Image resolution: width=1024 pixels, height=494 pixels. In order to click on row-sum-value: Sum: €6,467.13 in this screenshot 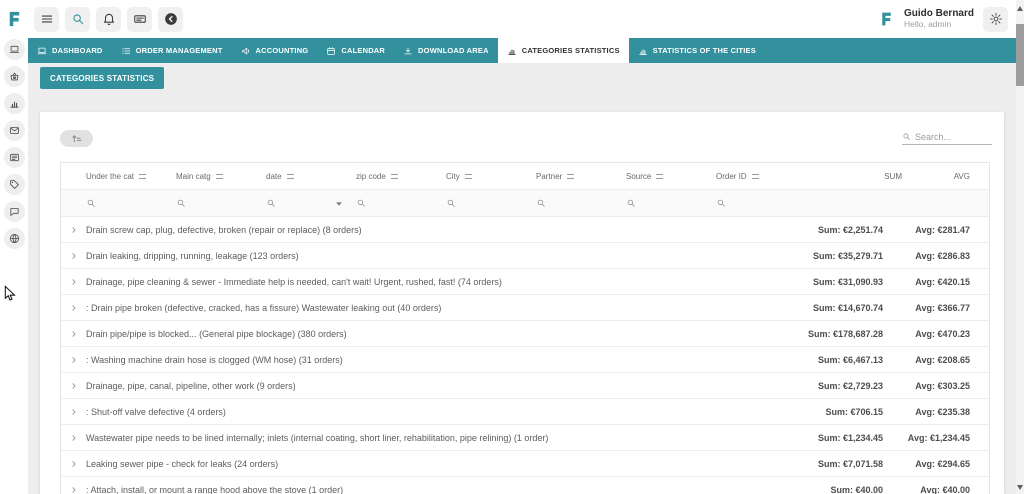, I will do `click(850, 359)`.